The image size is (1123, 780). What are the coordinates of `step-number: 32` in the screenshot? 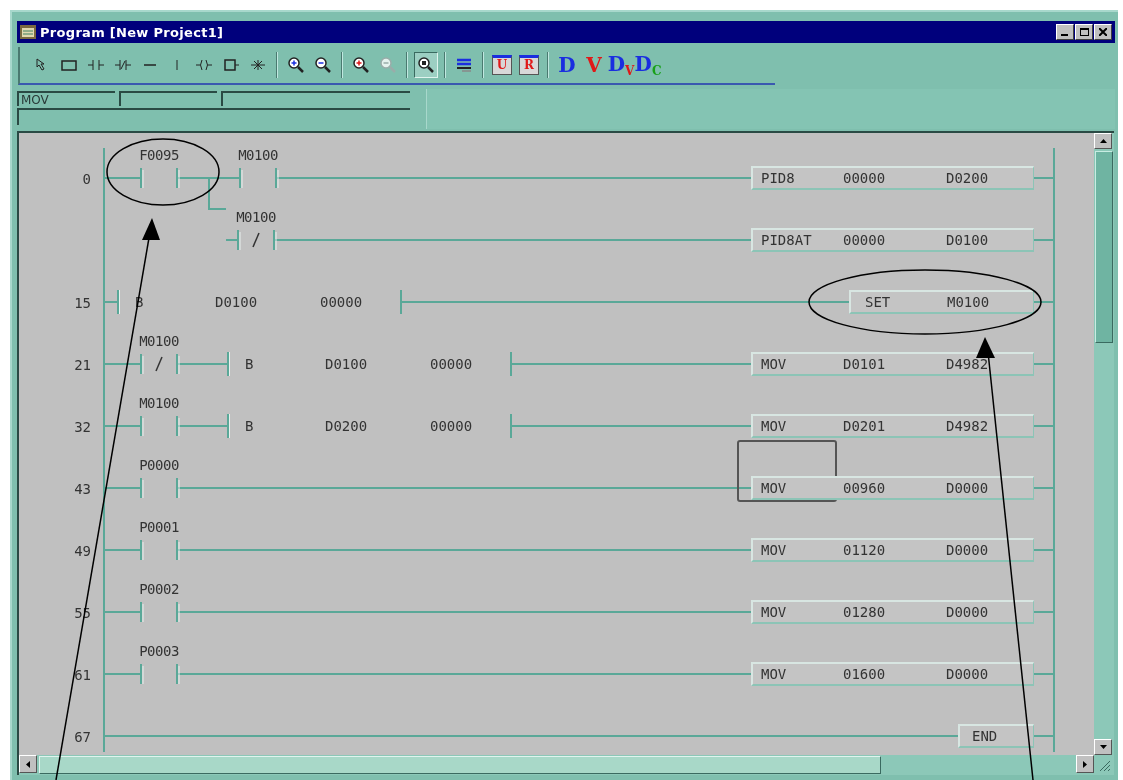 It's located at (82, 427).